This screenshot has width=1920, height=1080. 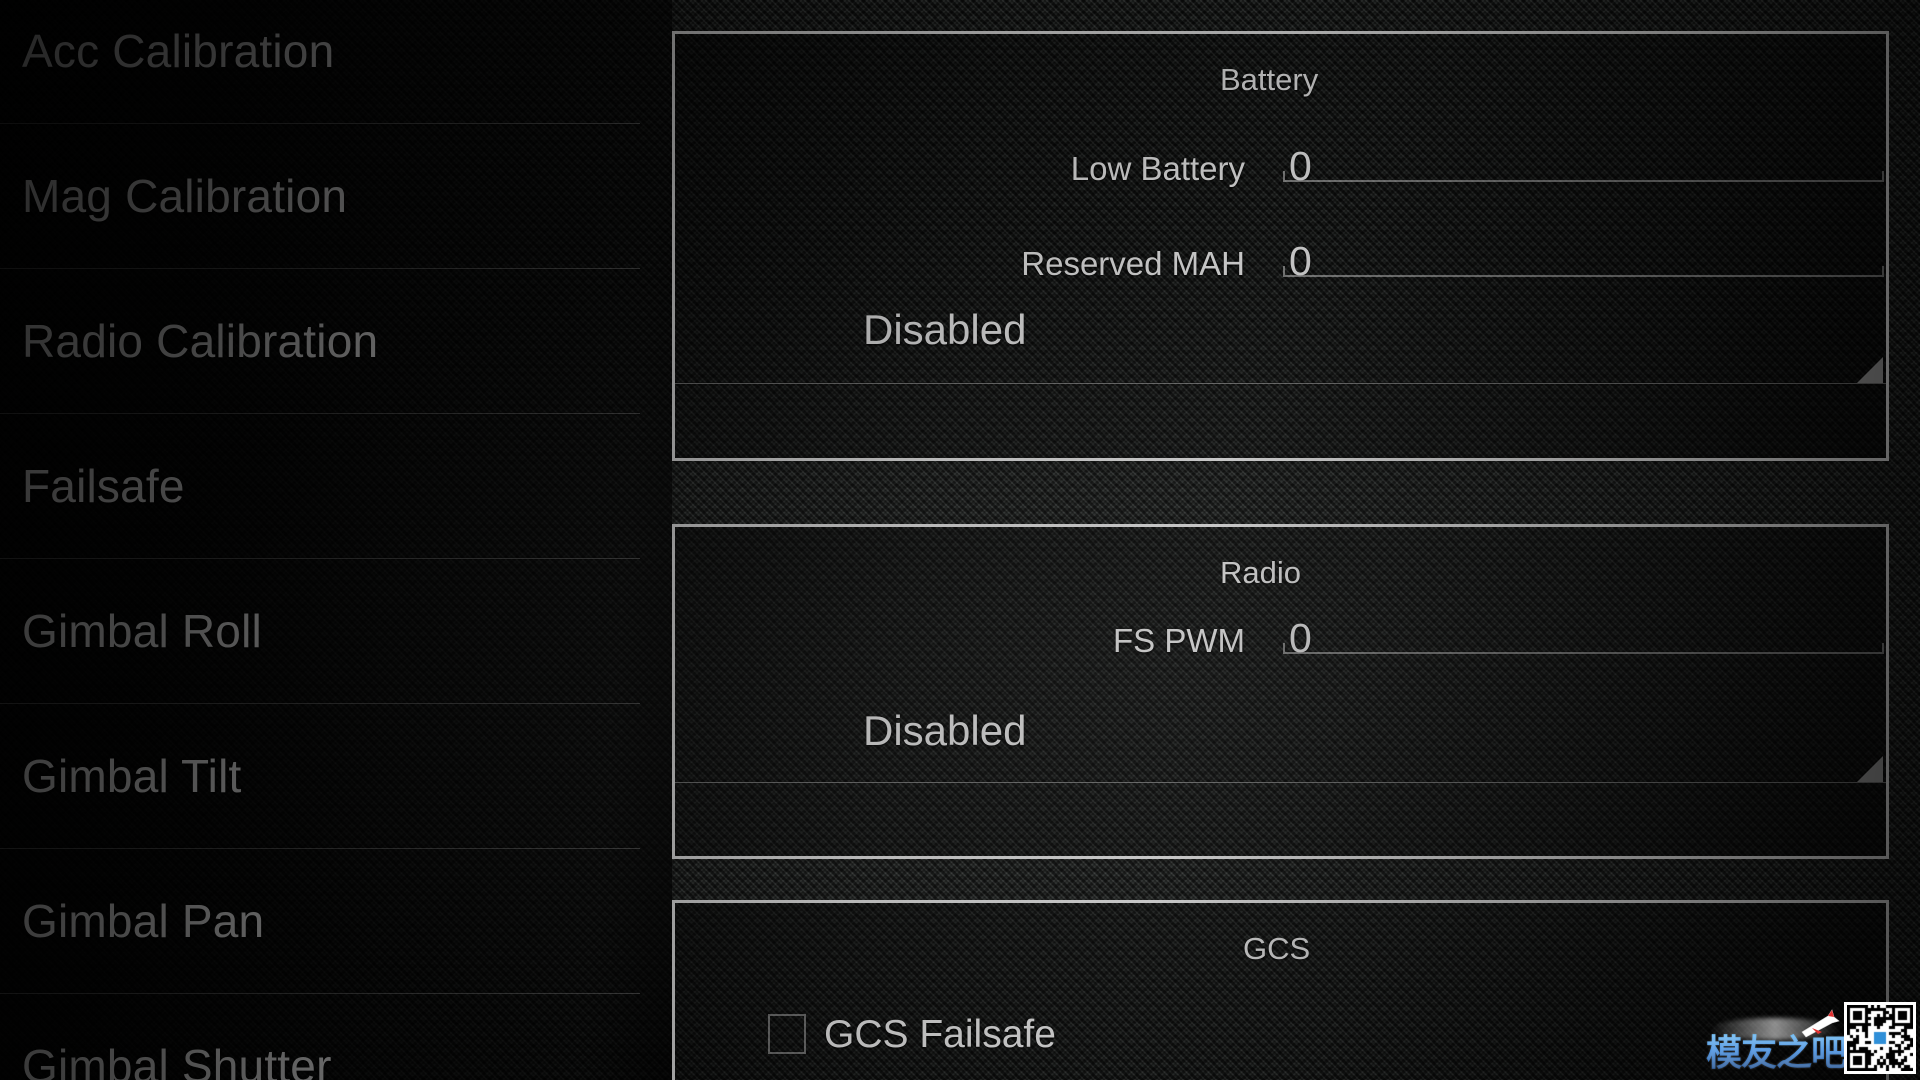 What do you see at coordinates (1880, 1038) in the screenshot?
I see `qr-code-icon` at bounding box center [1880, 1038].